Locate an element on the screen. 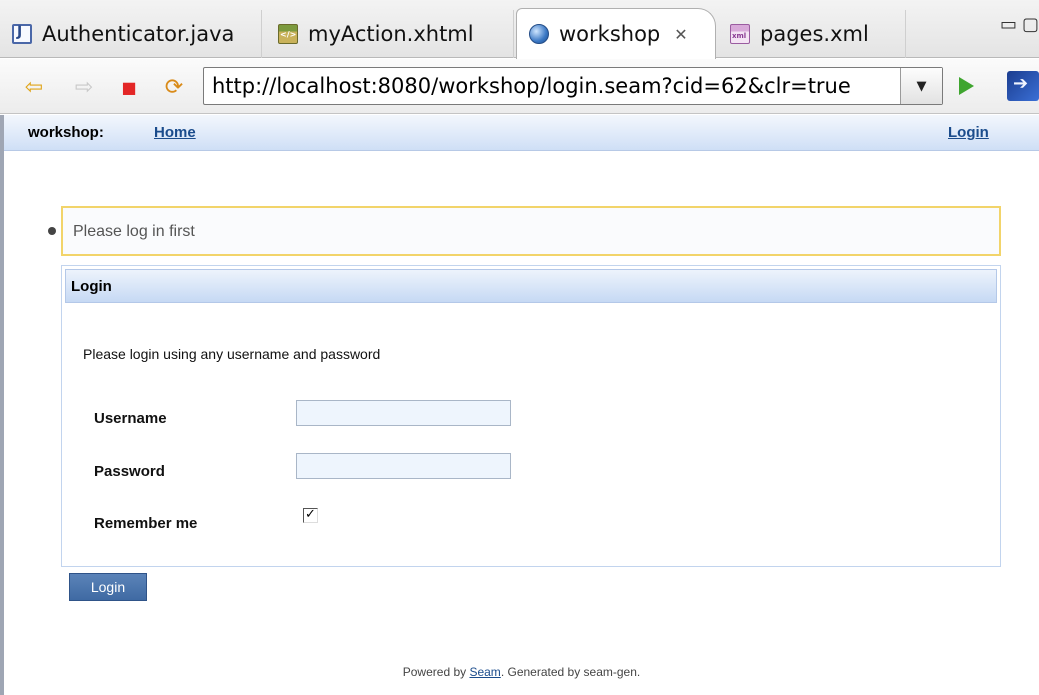 The width and height of the screenshot is (1039, 695). xhtml-file-icon is located at coordinates (288, 34).